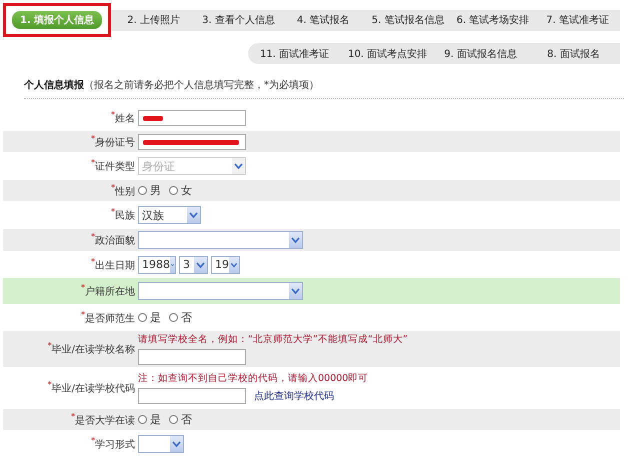  Describe the element at coordinates (201, 85) in the screenshot. I see `section-hint: （报名之前请务必把个人信息填写完整，*为必填项）` at that location.